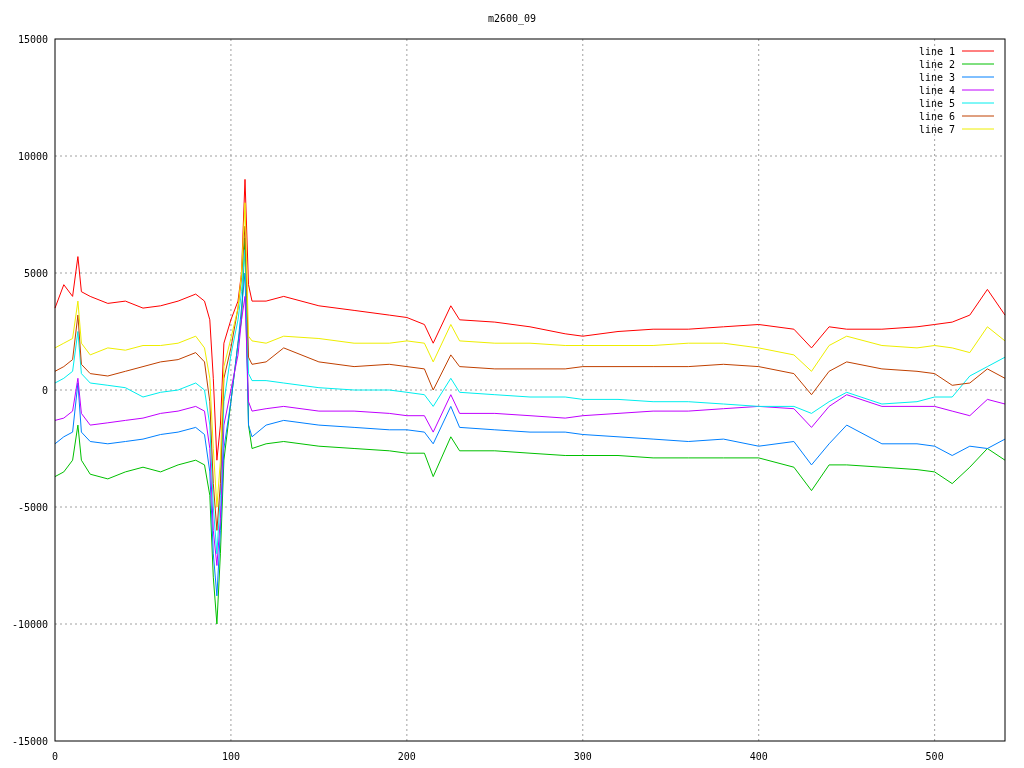  Describe the element at coordinates (936, 51) in the screenshot. I see `legend-label: line 1` at that location.